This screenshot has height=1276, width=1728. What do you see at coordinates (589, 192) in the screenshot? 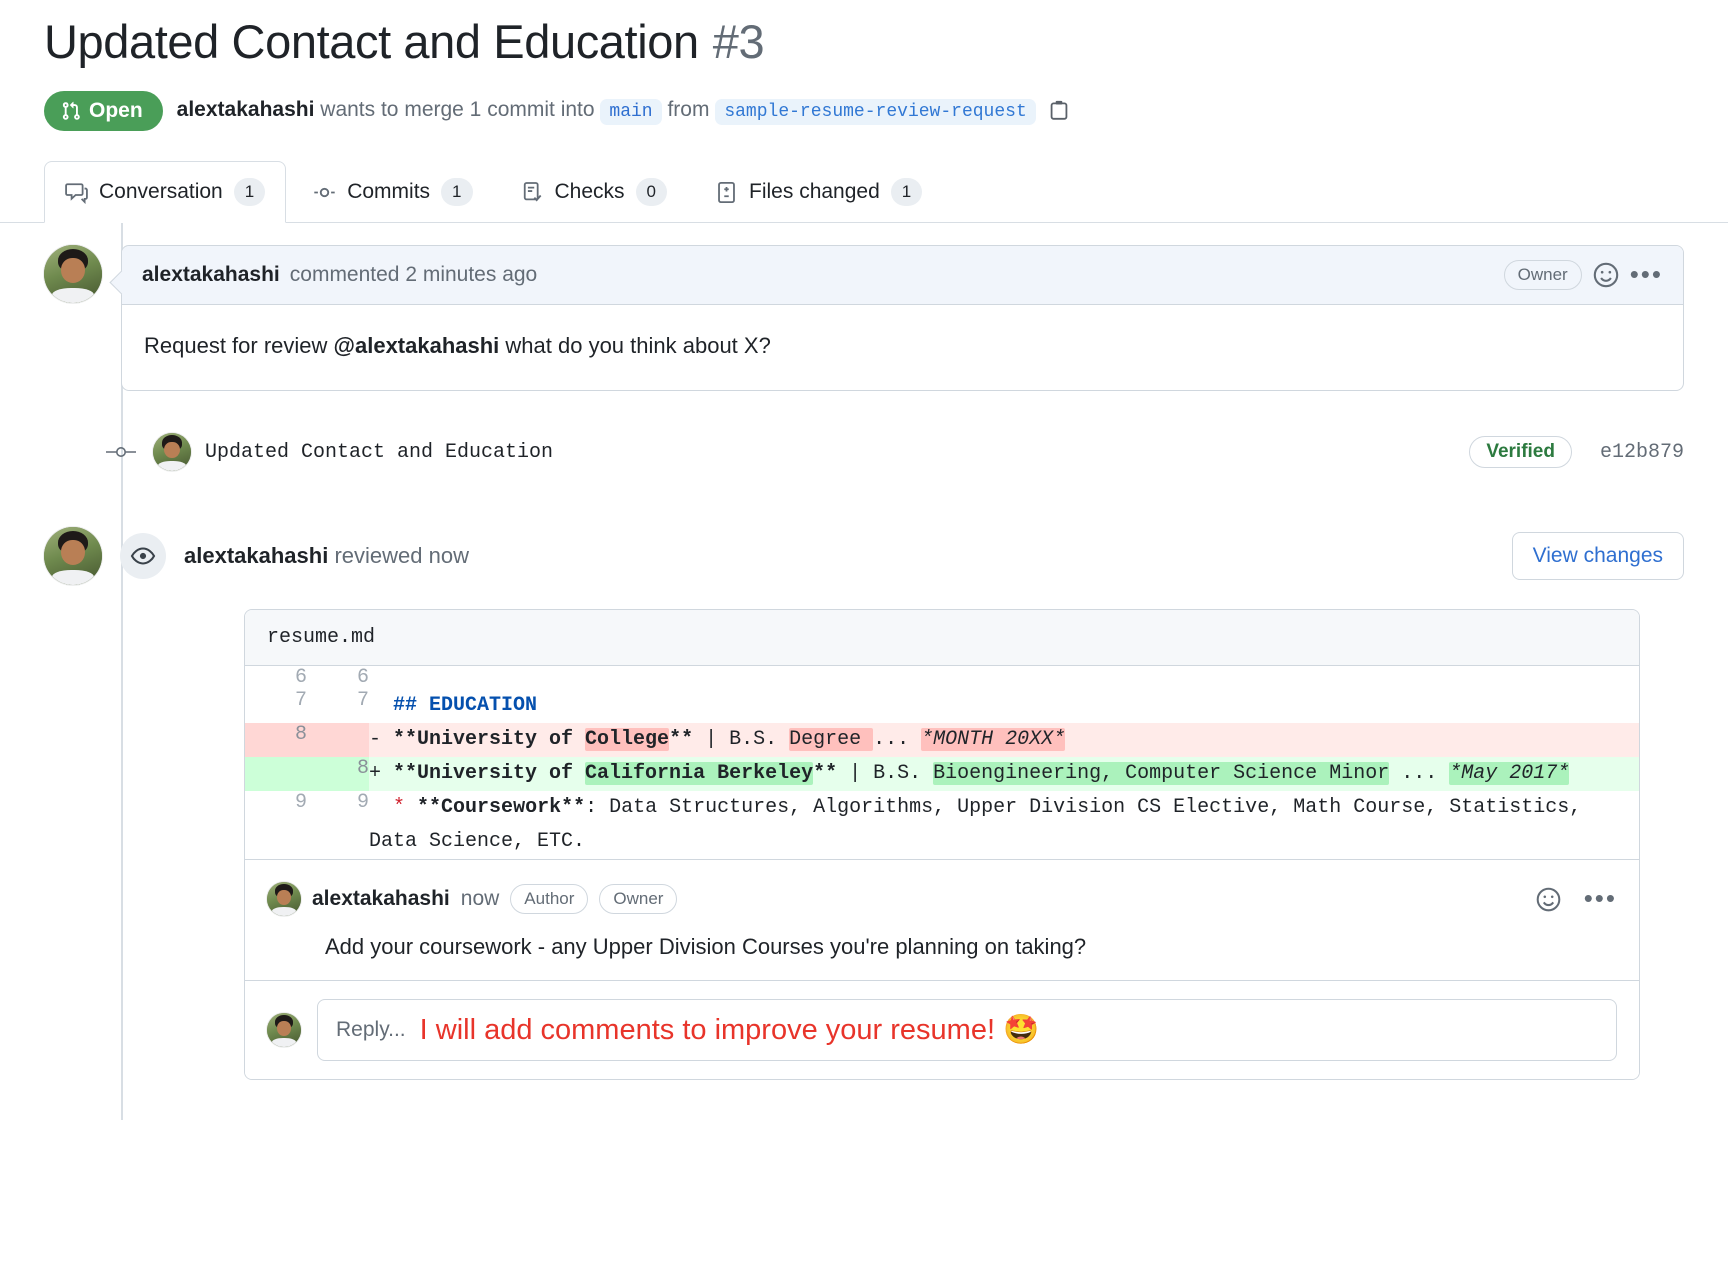
I see `tab-checks-label: Checks` at bounding box center [589, 192].